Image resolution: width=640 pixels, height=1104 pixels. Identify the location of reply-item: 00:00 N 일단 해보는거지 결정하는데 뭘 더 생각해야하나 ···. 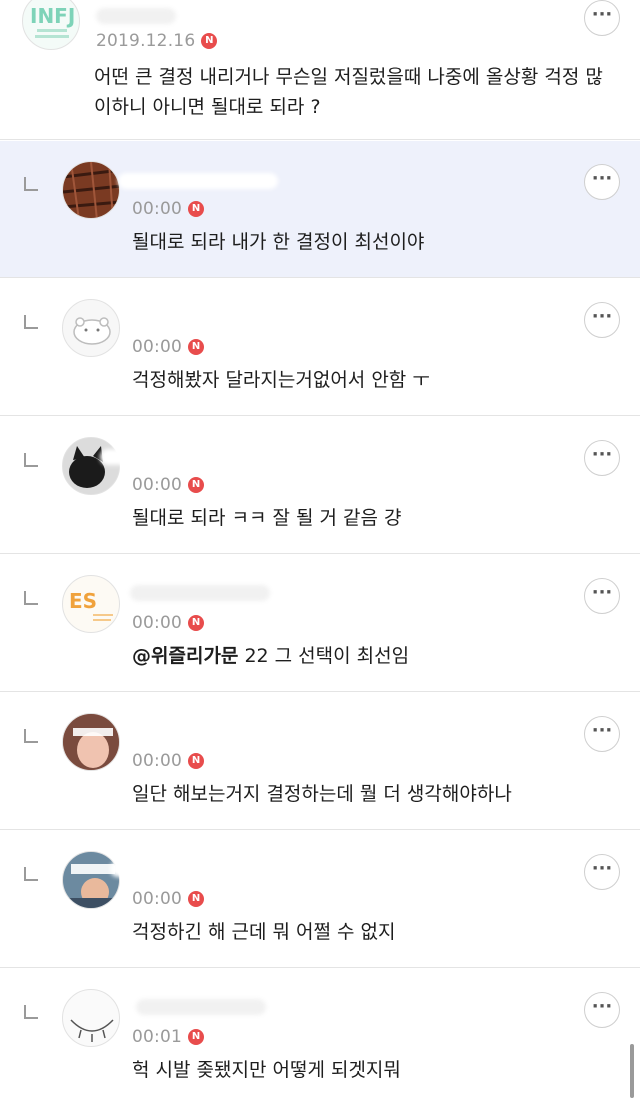
(320, 761).